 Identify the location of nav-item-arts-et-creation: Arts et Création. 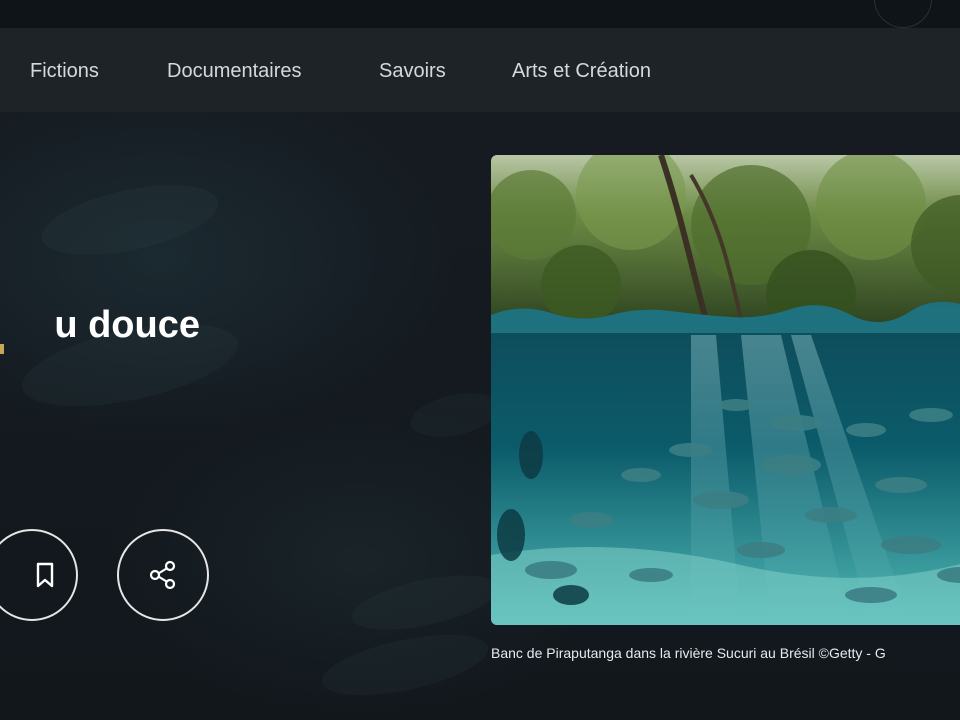
(581, 71).